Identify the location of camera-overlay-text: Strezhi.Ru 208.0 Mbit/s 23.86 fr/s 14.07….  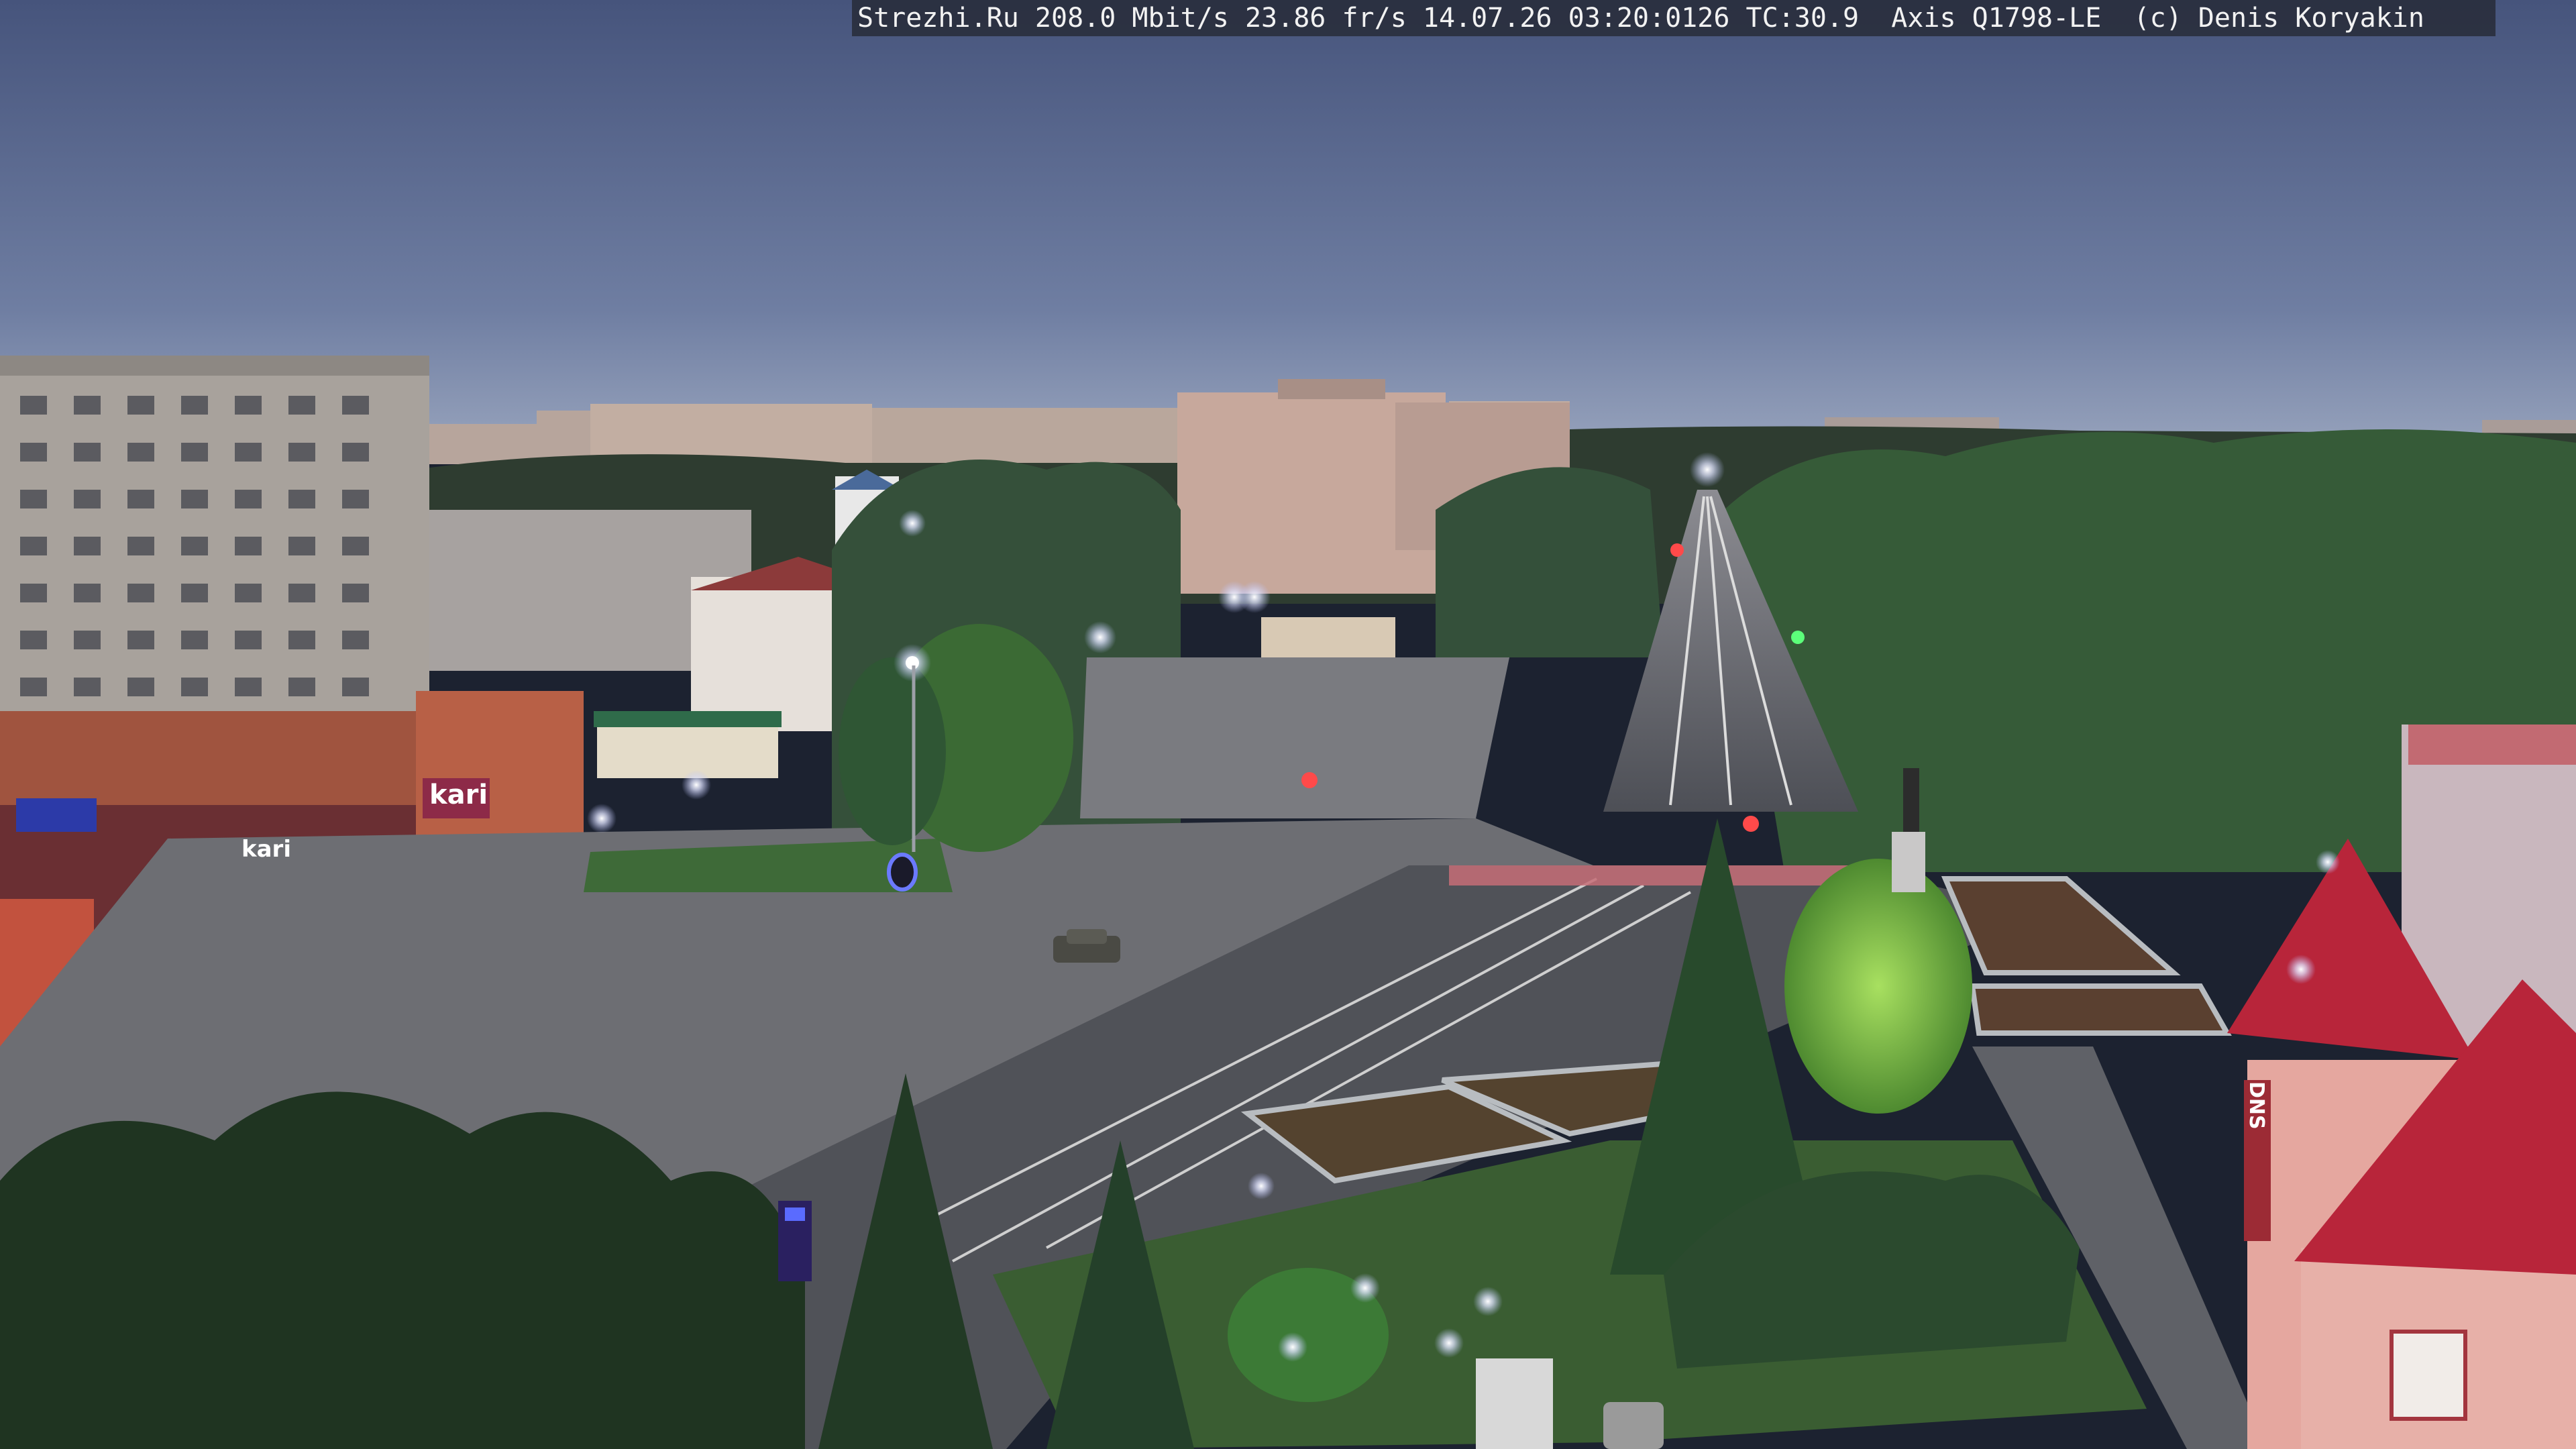
(1674, 18).